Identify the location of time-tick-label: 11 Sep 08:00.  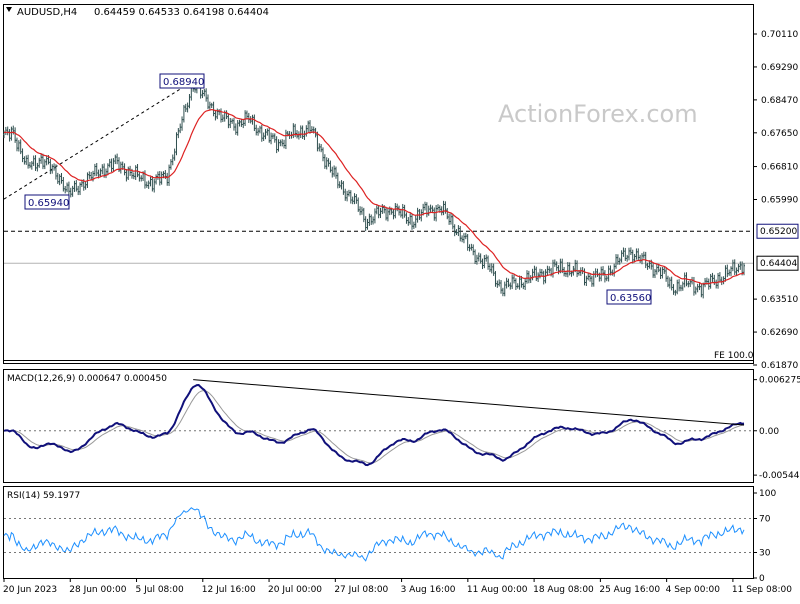
(762, 590).